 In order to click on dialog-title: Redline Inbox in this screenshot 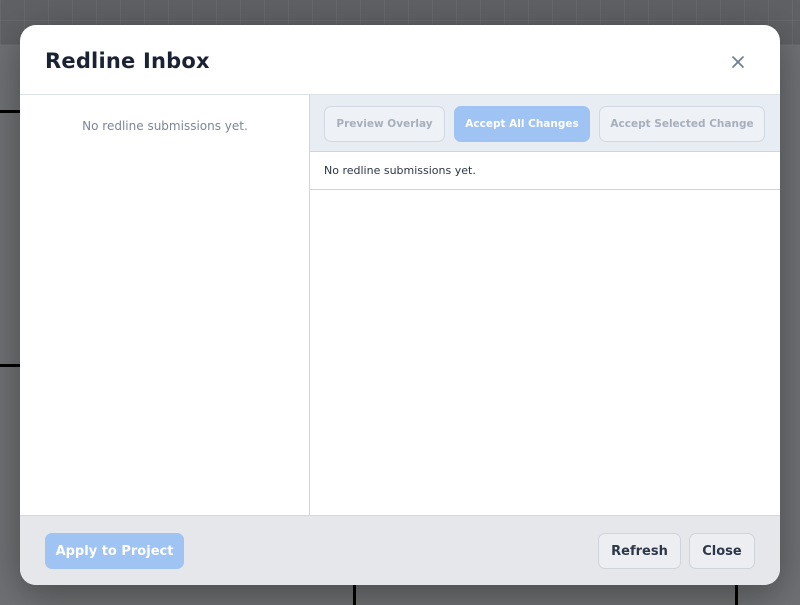, I will do `click(127, 61)`.